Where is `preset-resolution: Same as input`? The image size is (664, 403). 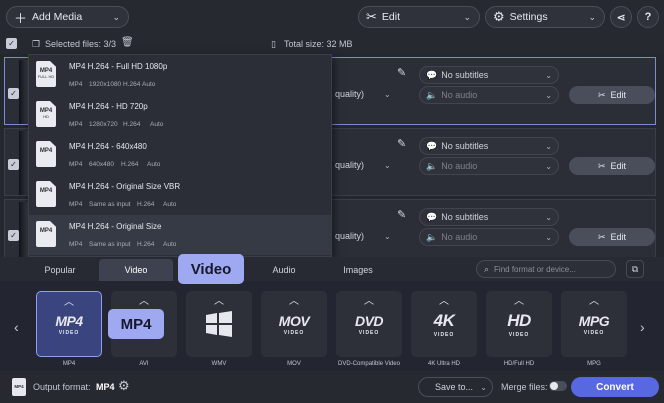 preset-resolution: Same as input is located at coordinates (110, 244).